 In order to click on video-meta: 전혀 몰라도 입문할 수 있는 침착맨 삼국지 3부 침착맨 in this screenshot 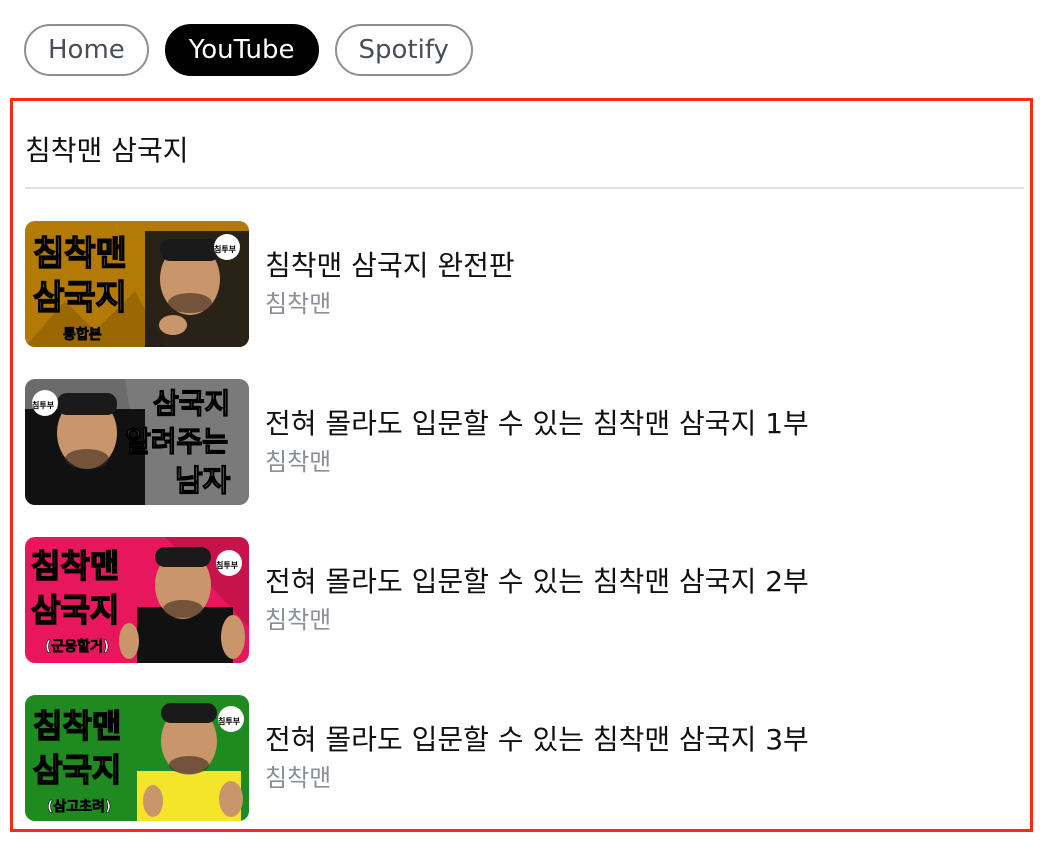, I will do `click(537, 758)`.